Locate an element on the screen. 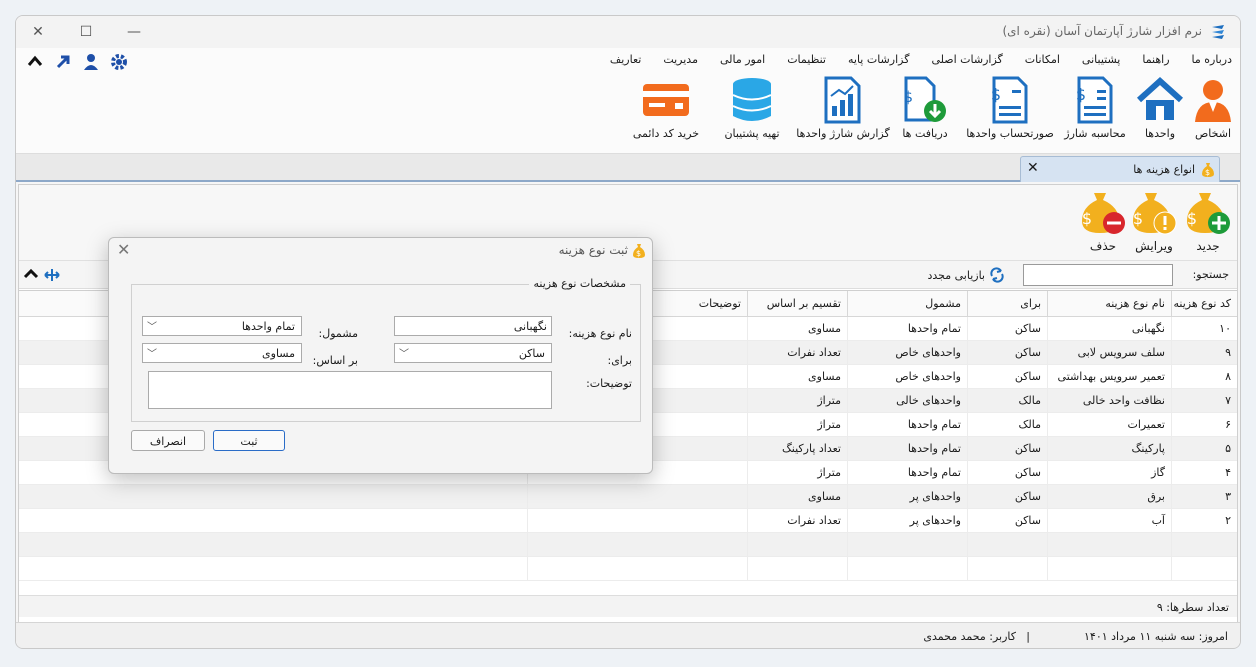 The image size is (1256, 667). receipt-icon: $ is located at coordinates (924, 99).